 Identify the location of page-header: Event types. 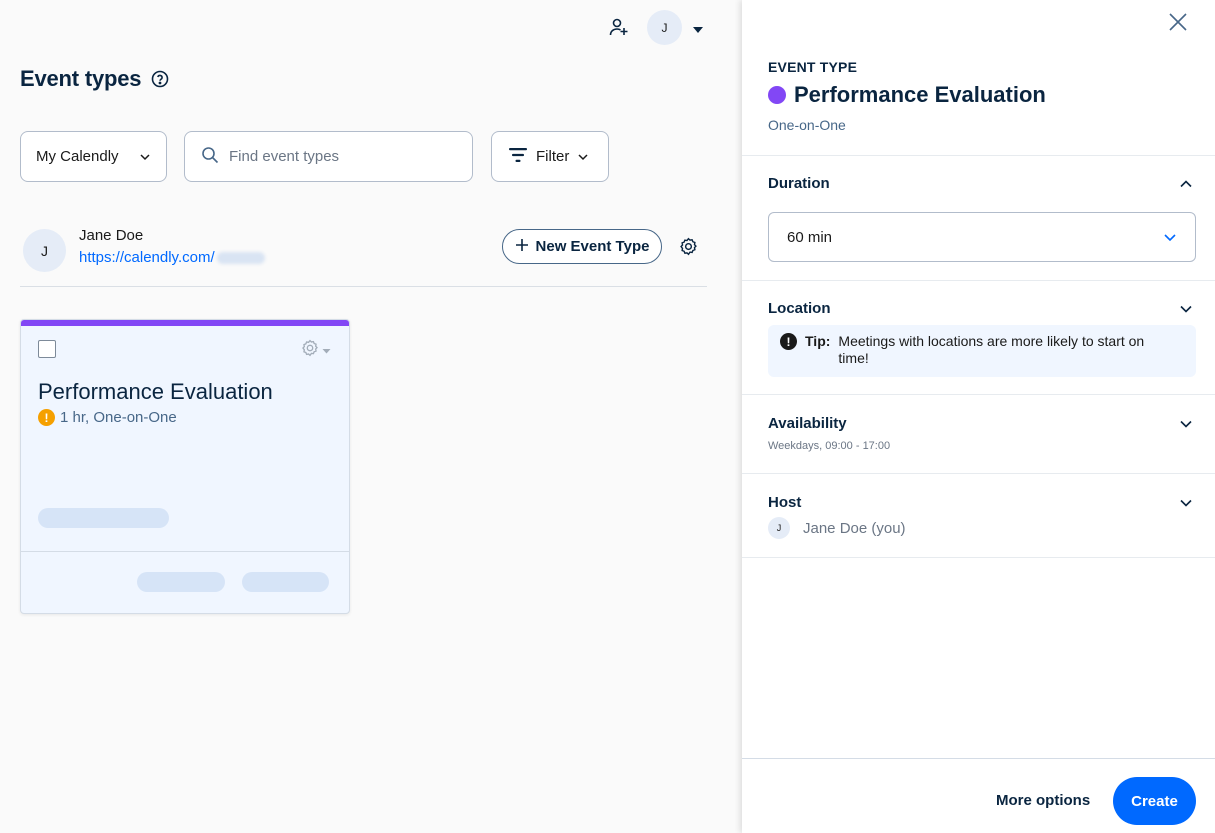
(94, 79).